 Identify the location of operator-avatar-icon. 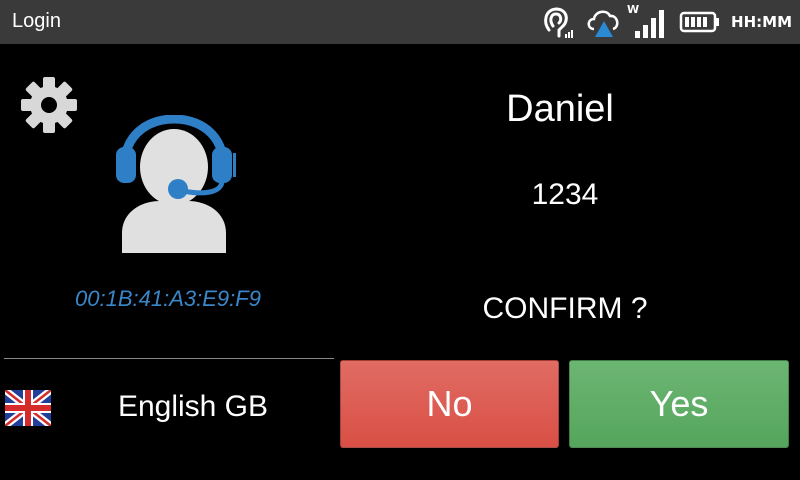
(176, 184).